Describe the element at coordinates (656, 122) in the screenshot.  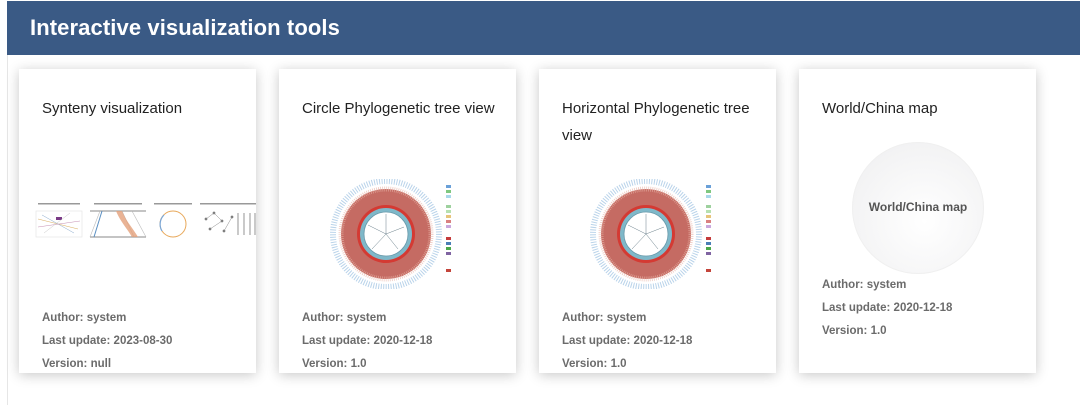
I see `card-title: Horizontal Phylogenetic tree view` at that location.